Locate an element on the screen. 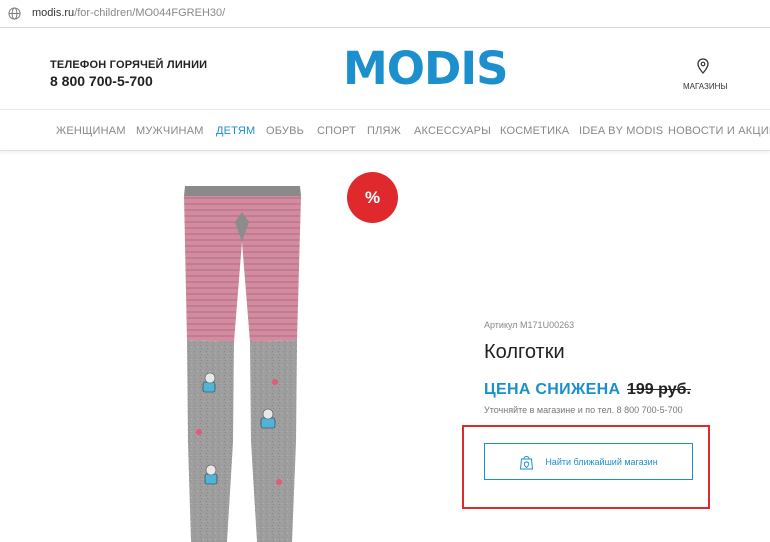 This screenshot has width=770, height=542. url-text: modis.ru/for-children/MO044FGREH30/ is located at coordinates (128, 13).